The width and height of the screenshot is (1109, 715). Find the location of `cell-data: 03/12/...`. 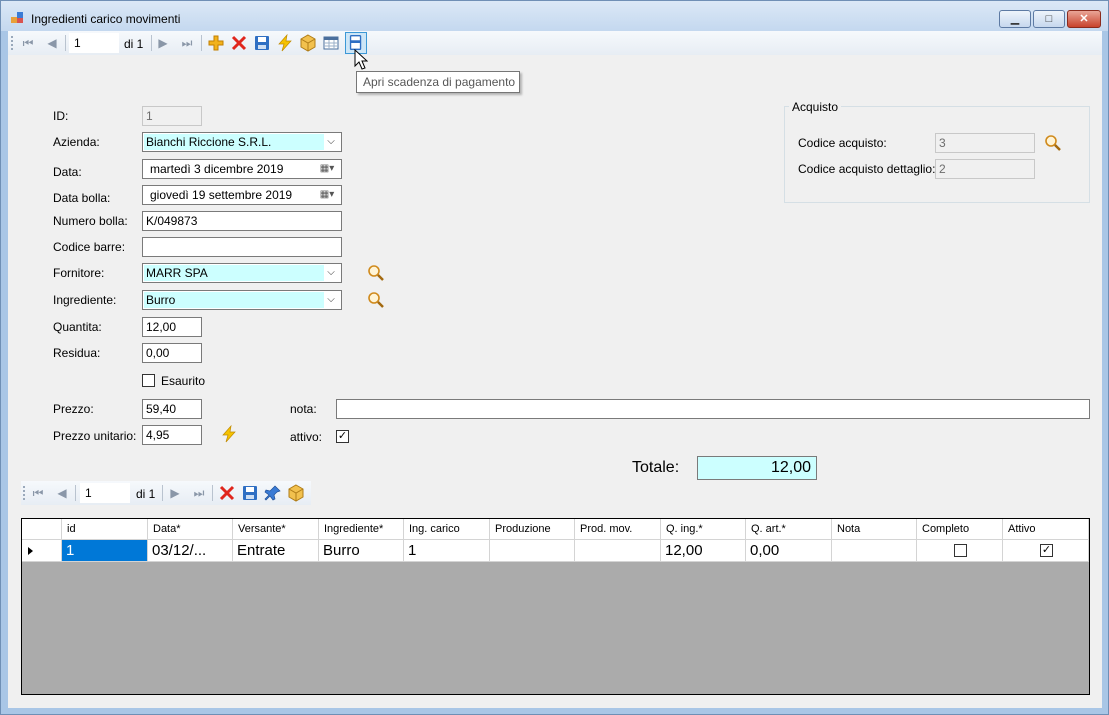

cell-data: 03/12/... is located at coordinates (190, 551).